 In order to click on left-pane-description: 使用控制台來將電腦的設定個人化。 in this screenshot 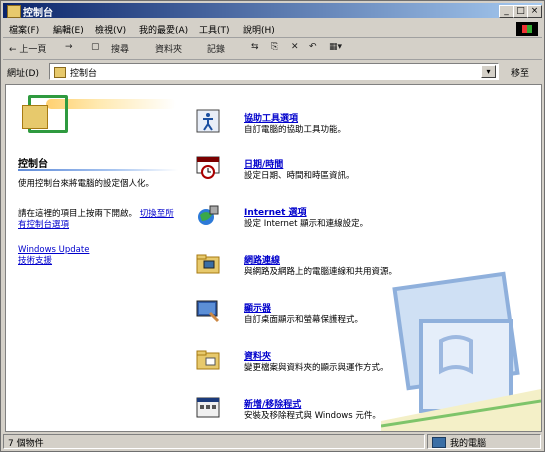, I will do `click(86, 184)`.